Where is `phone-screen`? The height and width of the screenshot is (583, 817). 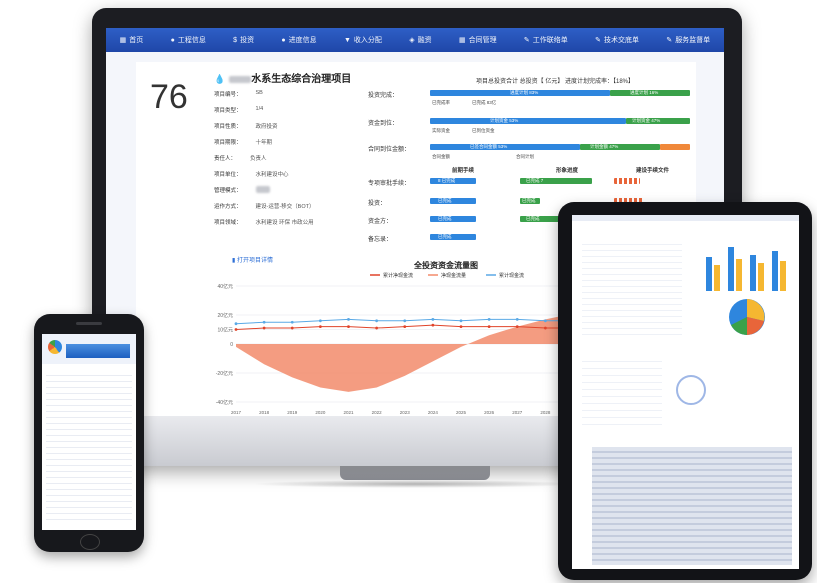
phone-screen is located at coordinates (89, 432).